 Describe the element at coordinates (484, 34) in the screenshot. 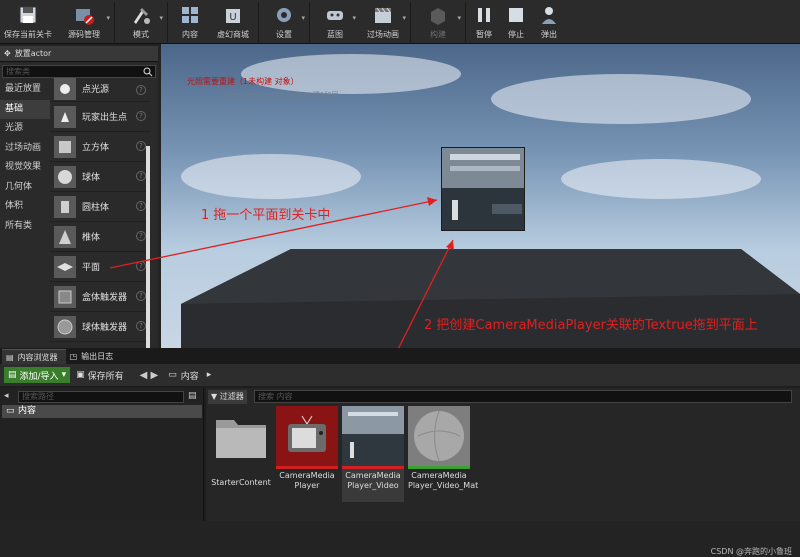

I see `pause-label: 暂停` at that location.